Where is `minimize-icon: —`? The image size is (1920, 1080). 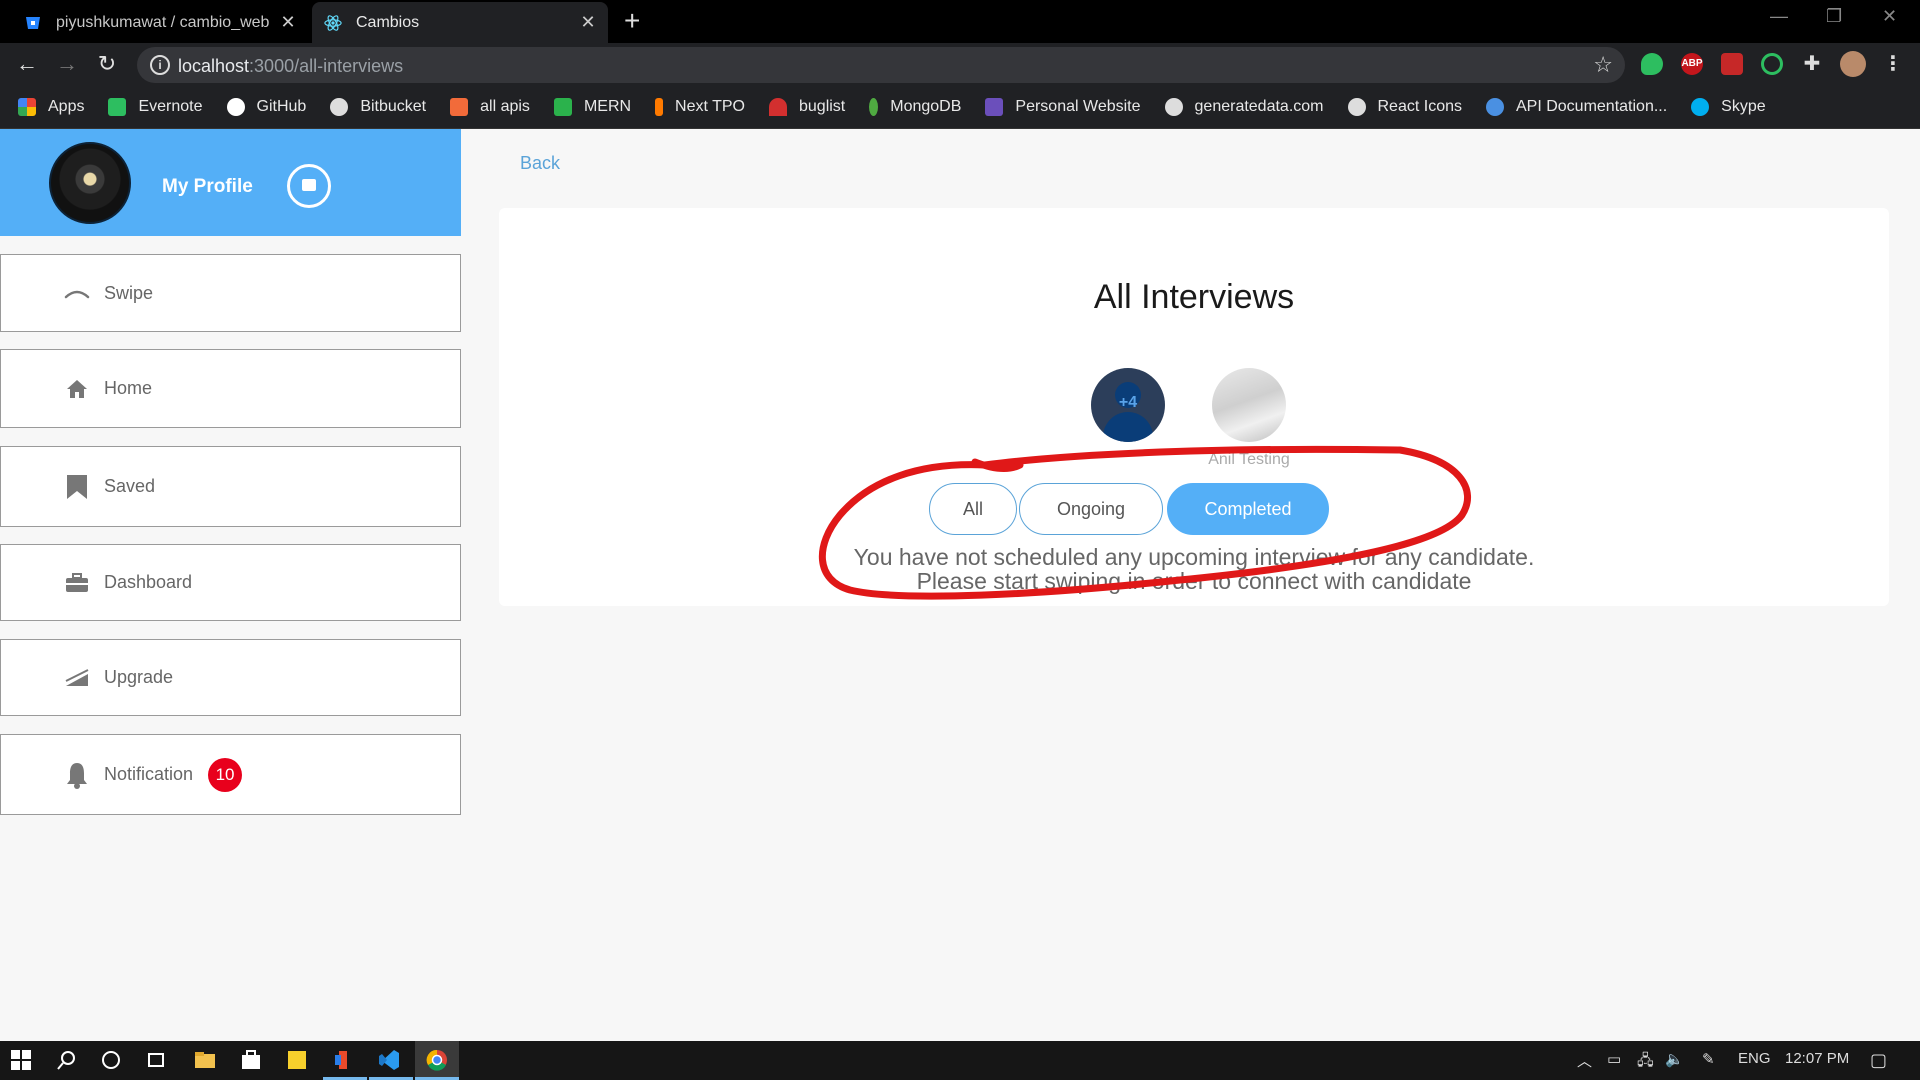 minimize-icon: — is located at coordinates (1779, 16).